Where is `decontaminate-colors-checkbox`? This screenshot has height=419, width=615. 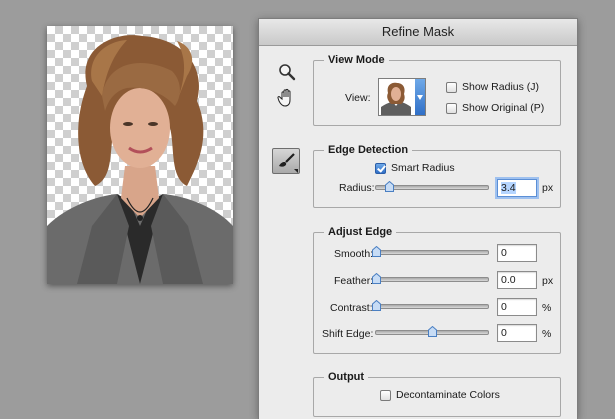 decontaminate-colors-checkbox is located at coordinates (385, 395).